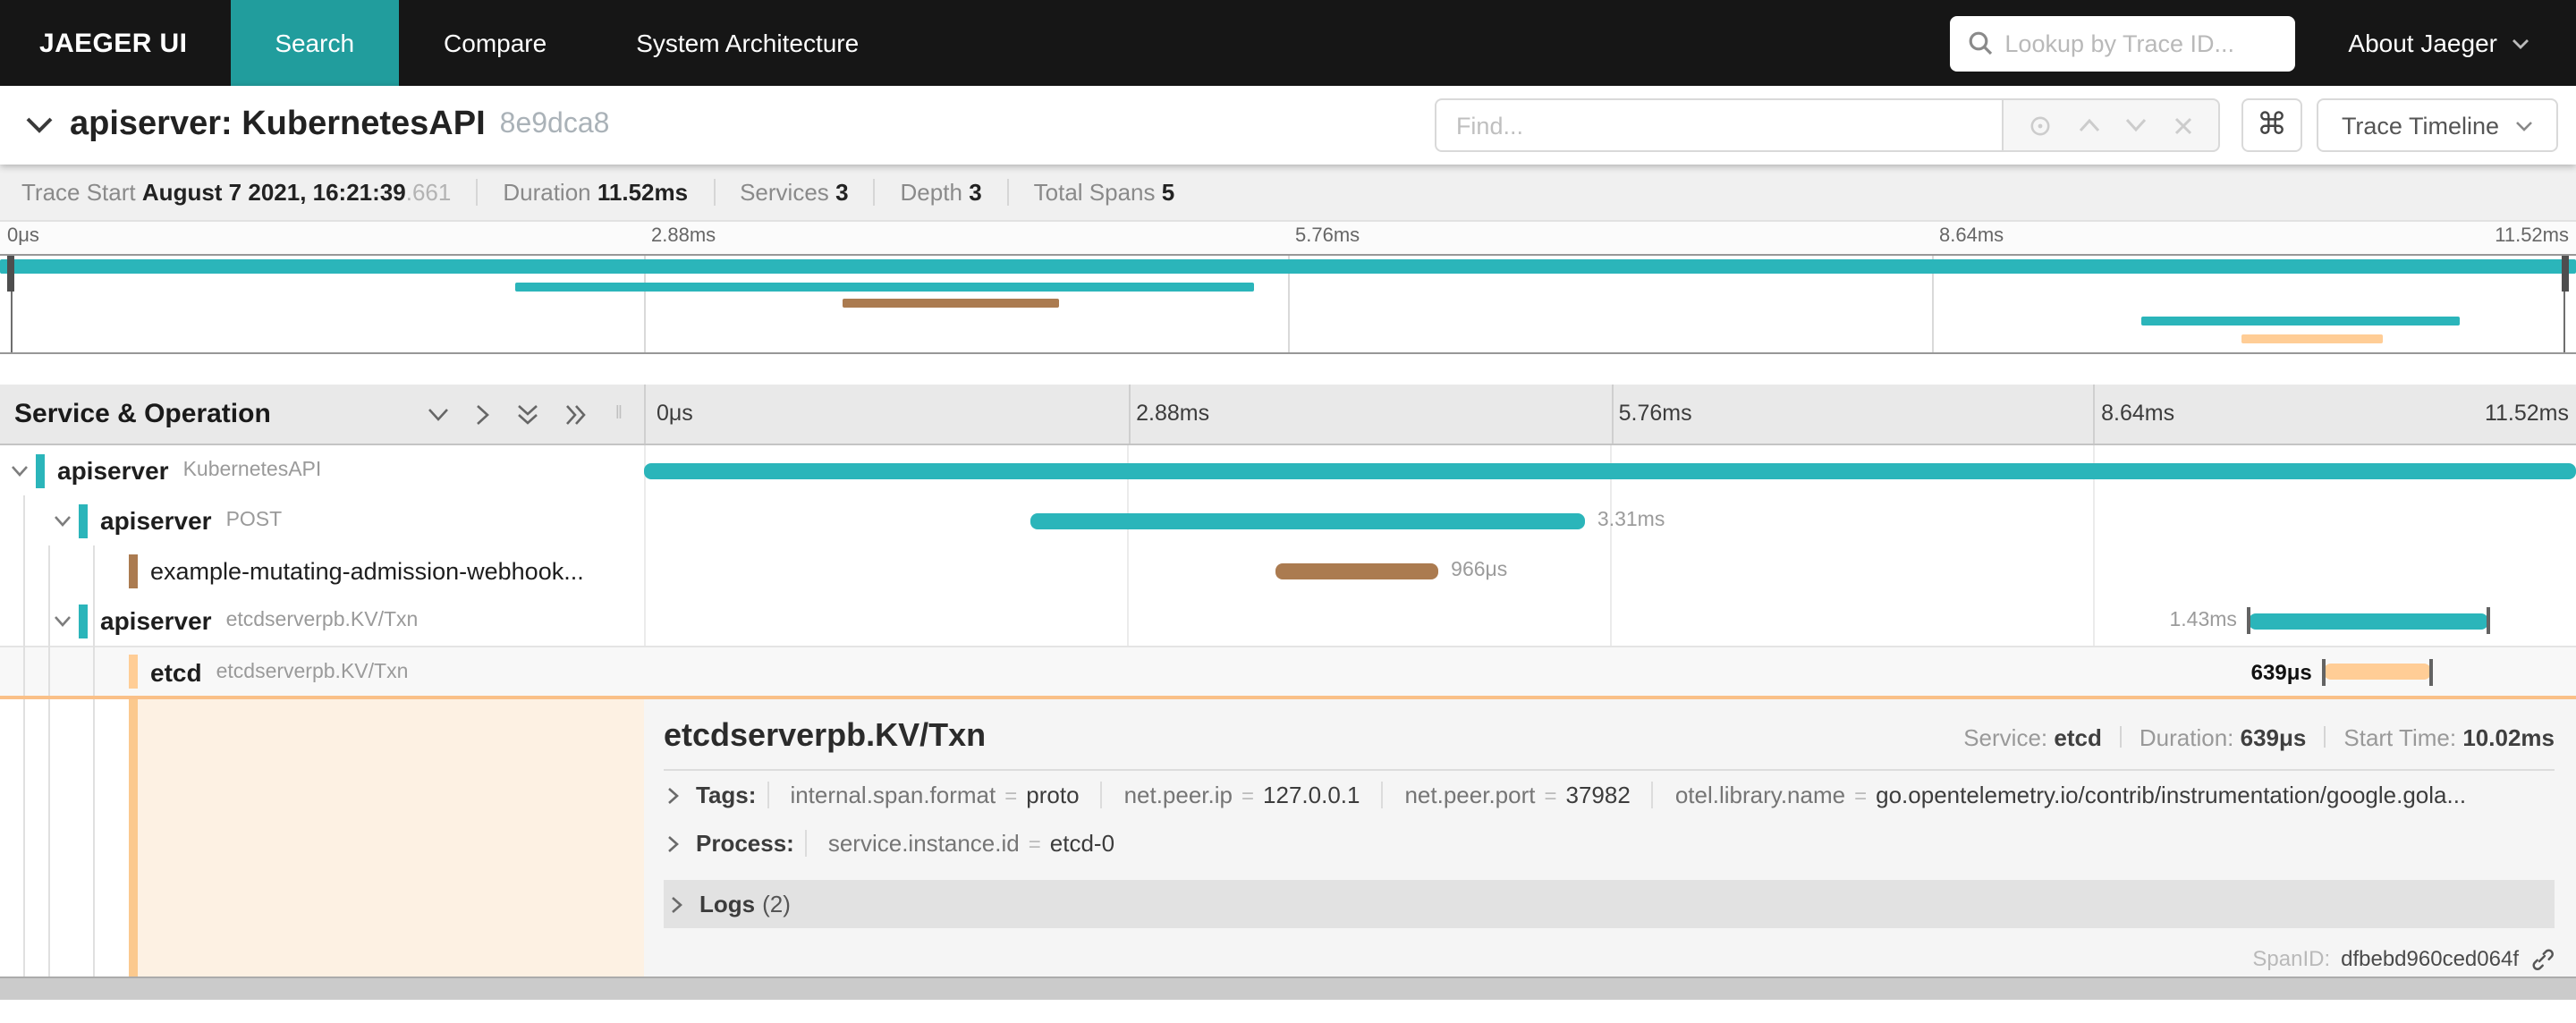  Describe the element at coordinates (2330, 620) in the screenshot. I see `span-duration-bar: 1.43ms` at that location.